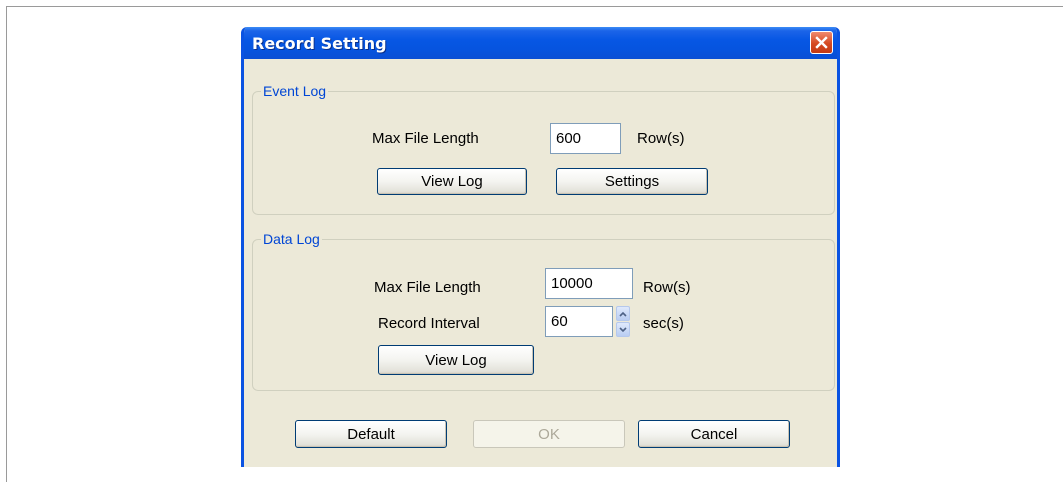 This screenshot has height=482, width=1063. What do you see at coordinates (429, 323) in the screenshot?
I see `record-interval-label: Record Interval` at bounding box center [429, 323].